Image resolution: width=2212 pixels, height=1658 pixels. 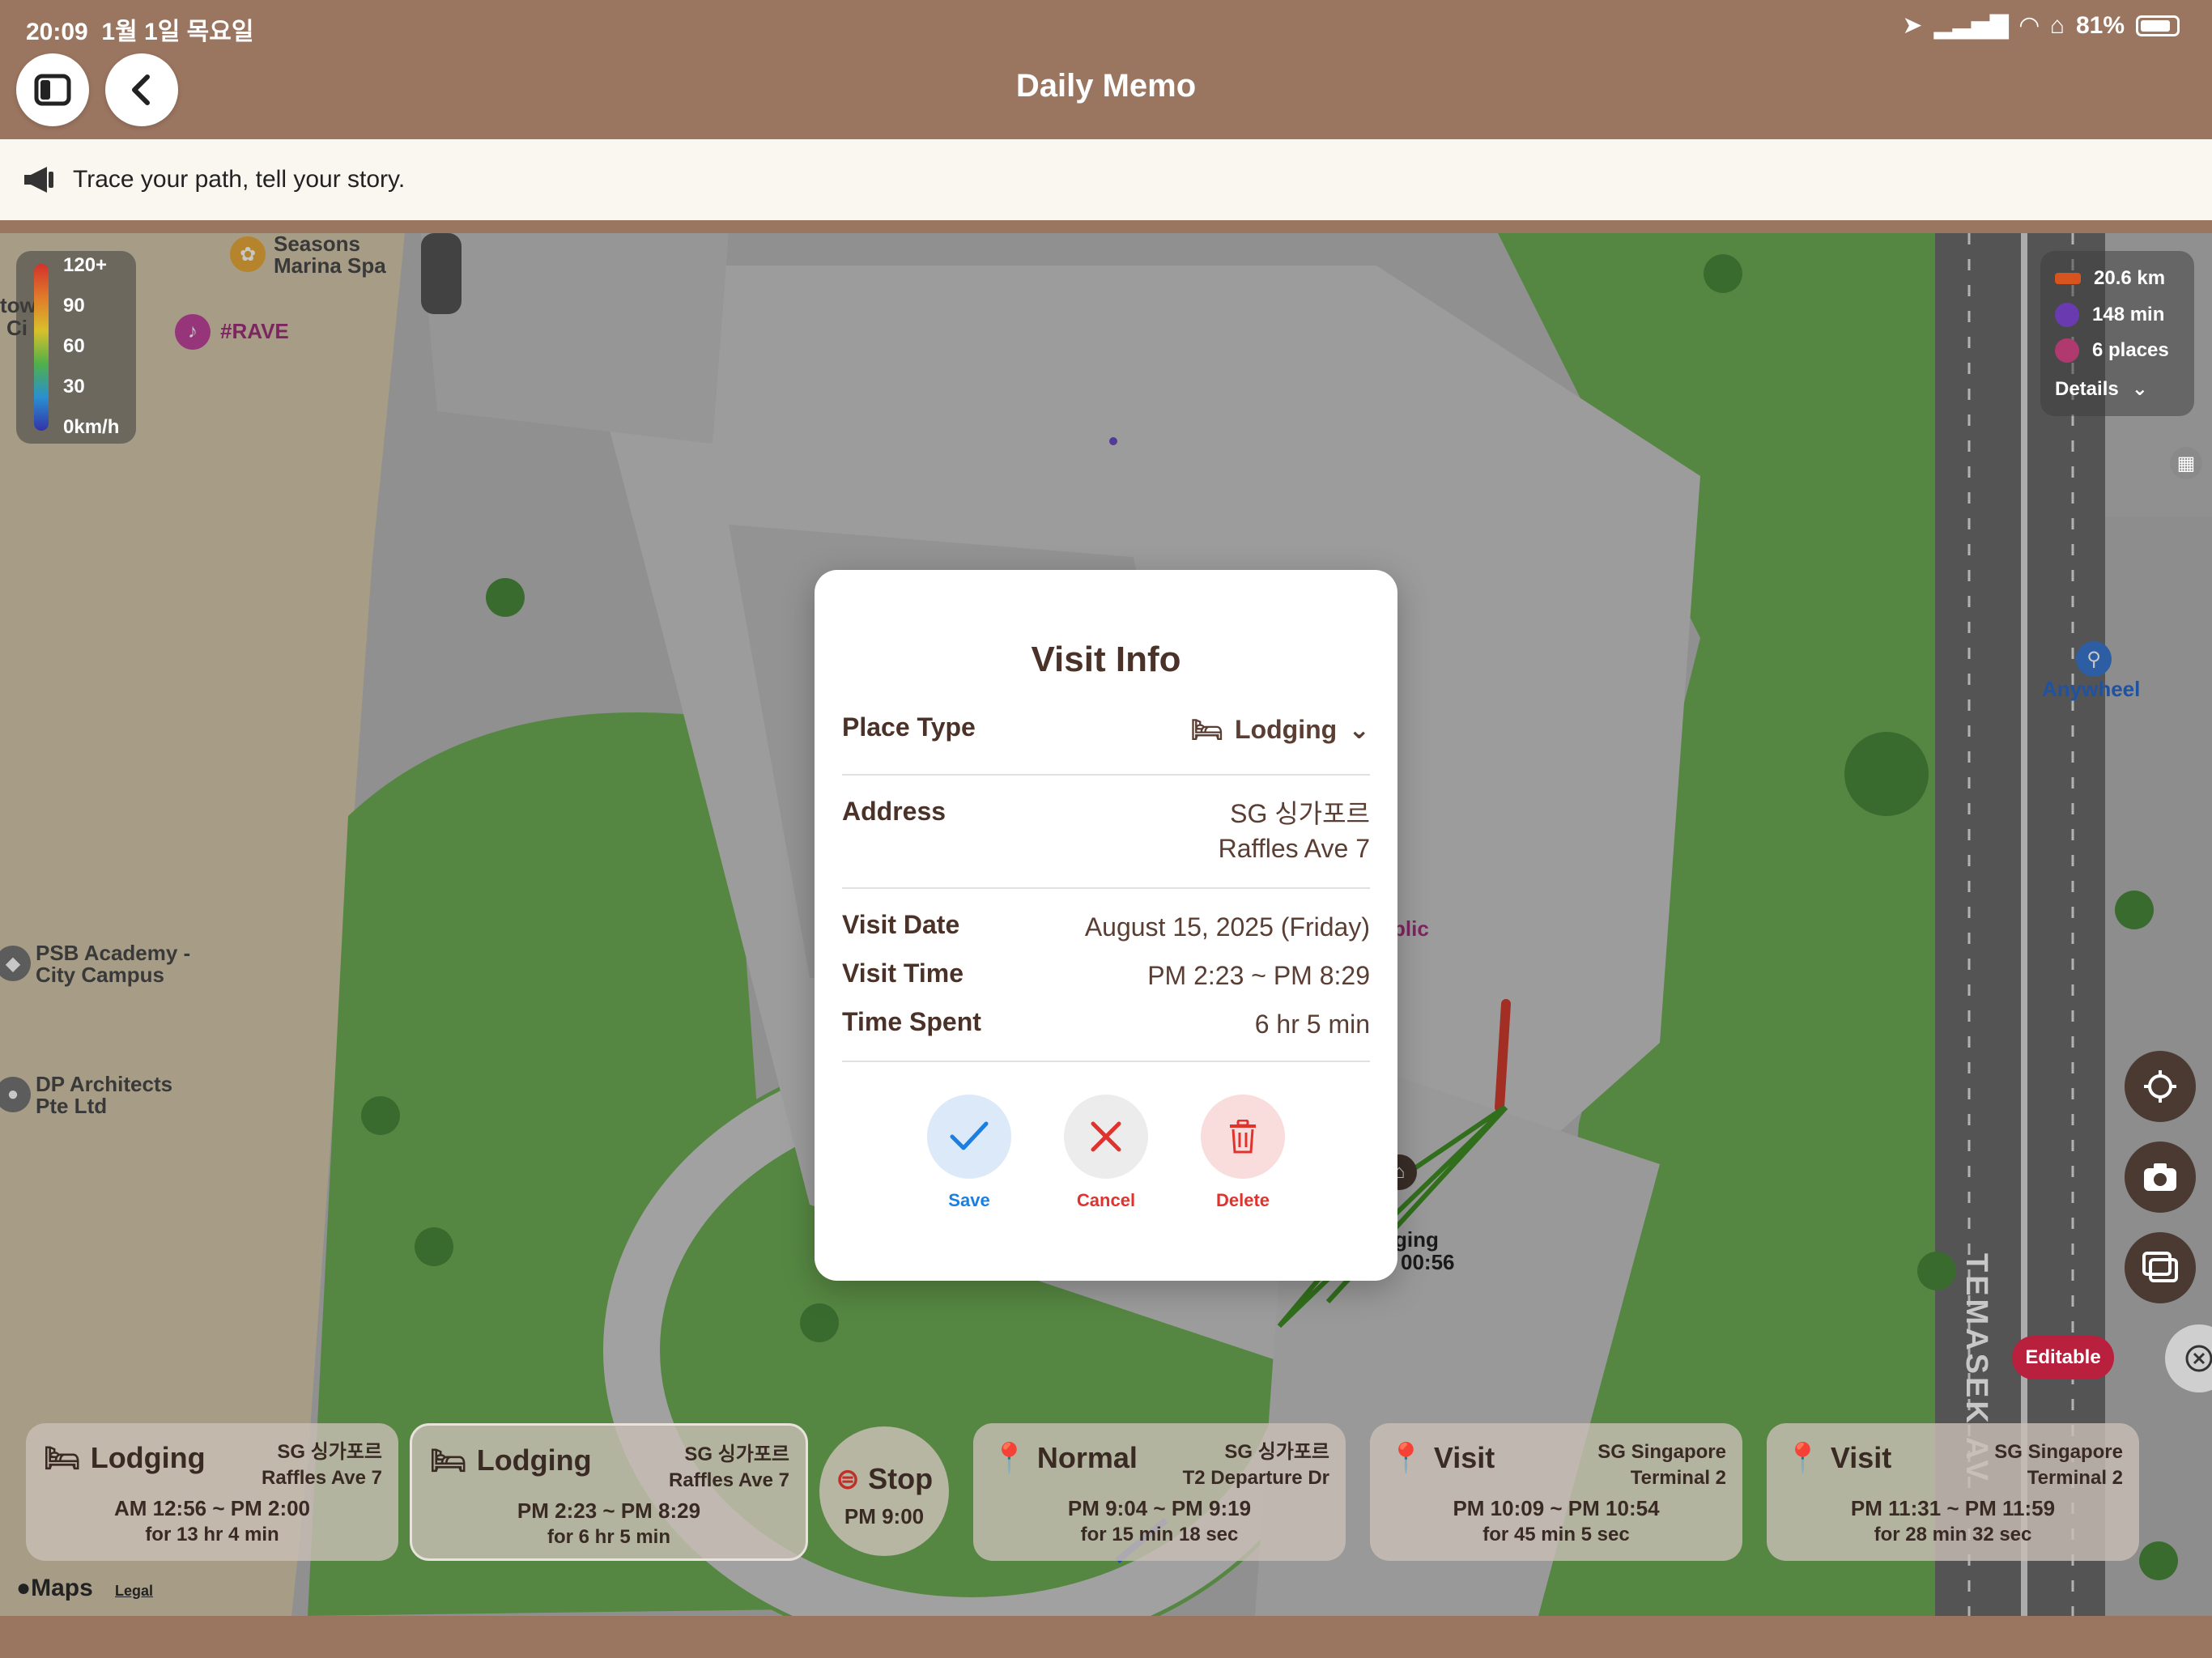 I want to click on location-icon: ➤, so click(x=1913, y=25).